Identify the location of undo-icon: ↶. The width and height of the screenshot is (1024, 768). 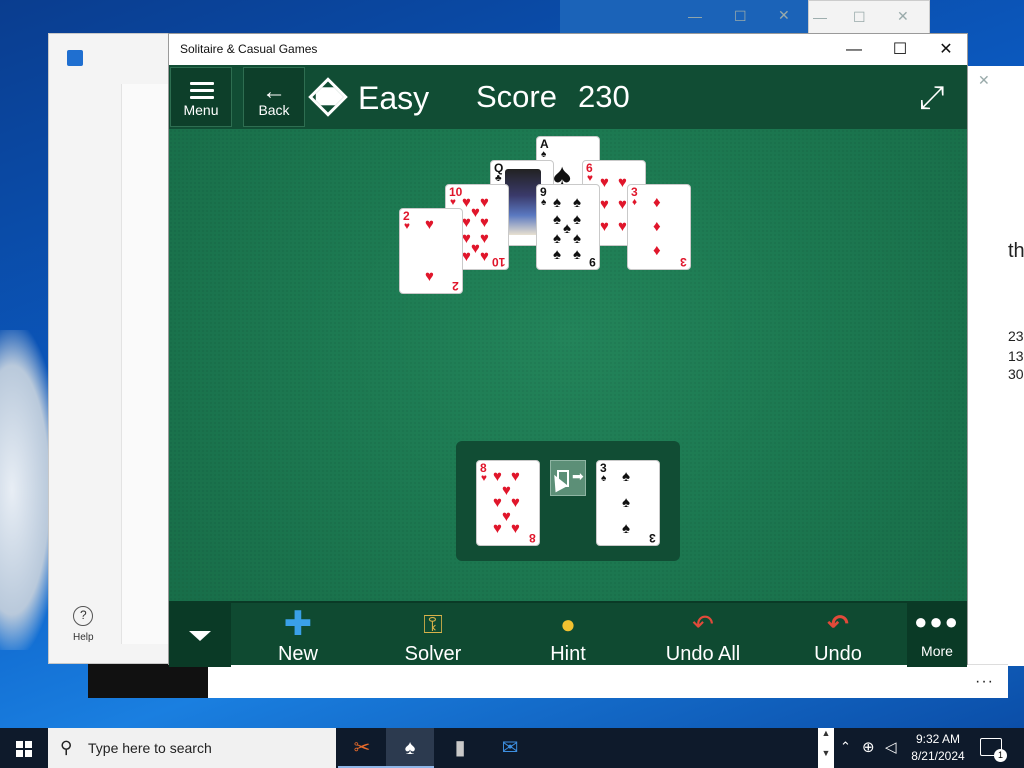
(838, 624).